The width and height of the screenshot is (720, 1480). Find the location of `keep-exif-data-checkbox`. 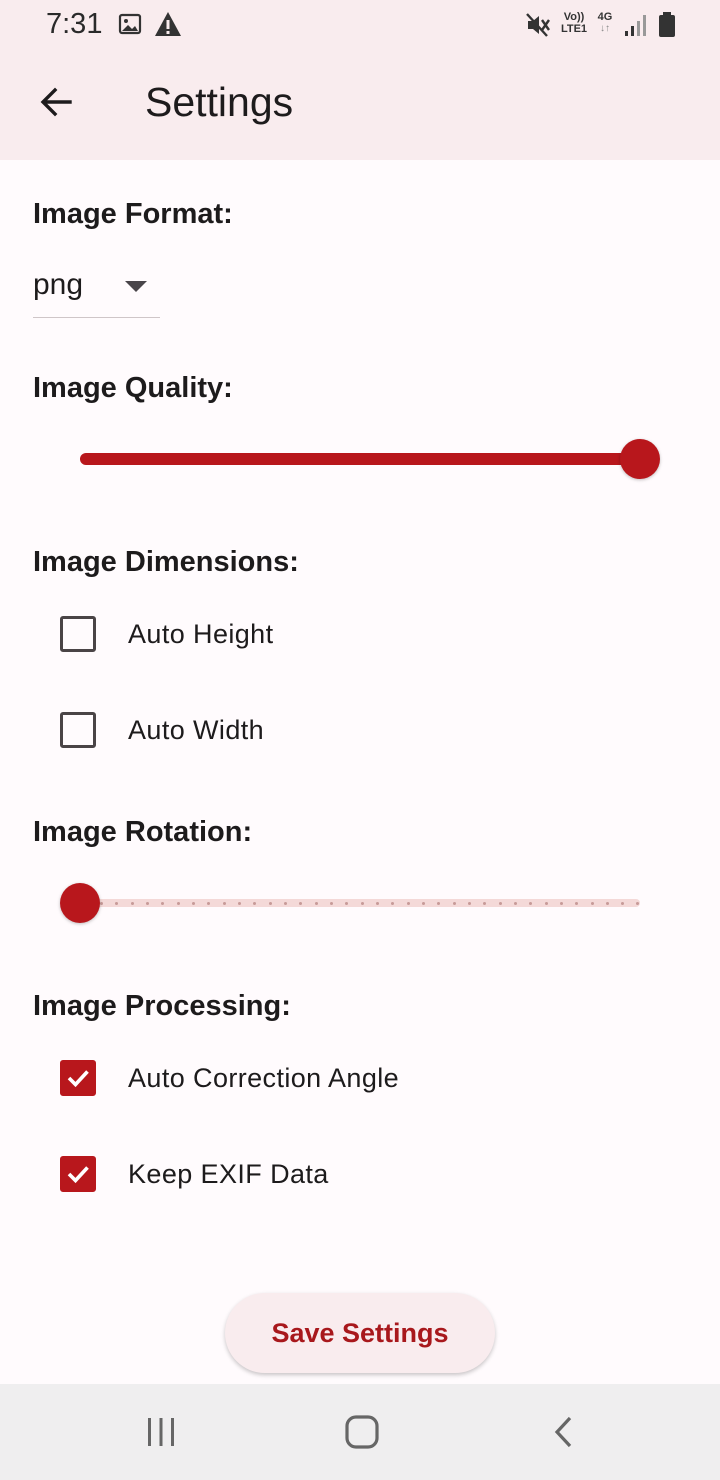

keep-exif-data-checkbox is located at coordinates (78, 1174).